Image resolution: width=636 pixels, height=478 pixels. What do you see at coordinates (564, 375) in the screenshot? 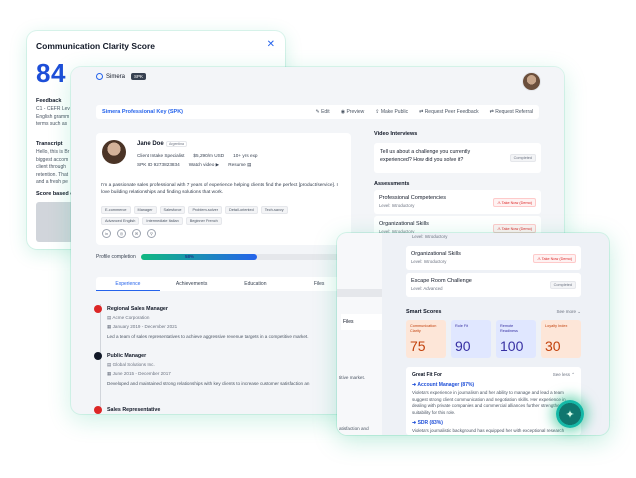
I see `see-less-button: See less ⌃` at bounding box center [564, 375].